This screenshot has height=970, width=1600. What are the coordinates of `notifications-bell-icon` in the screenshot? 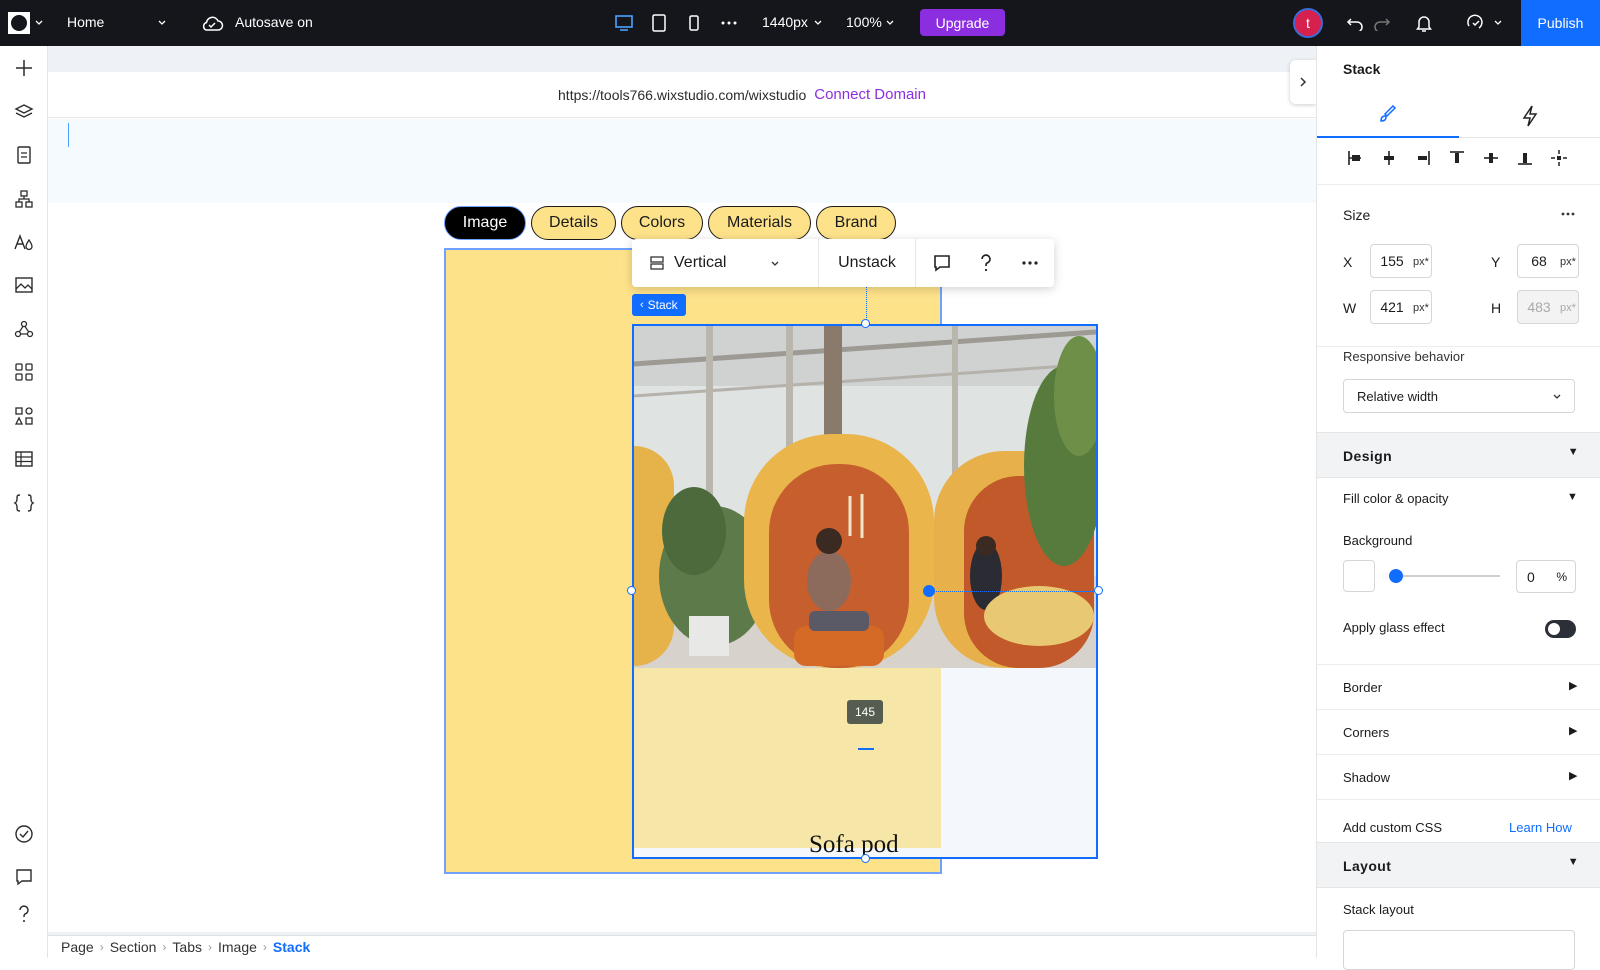 It's located at (1424, 23).